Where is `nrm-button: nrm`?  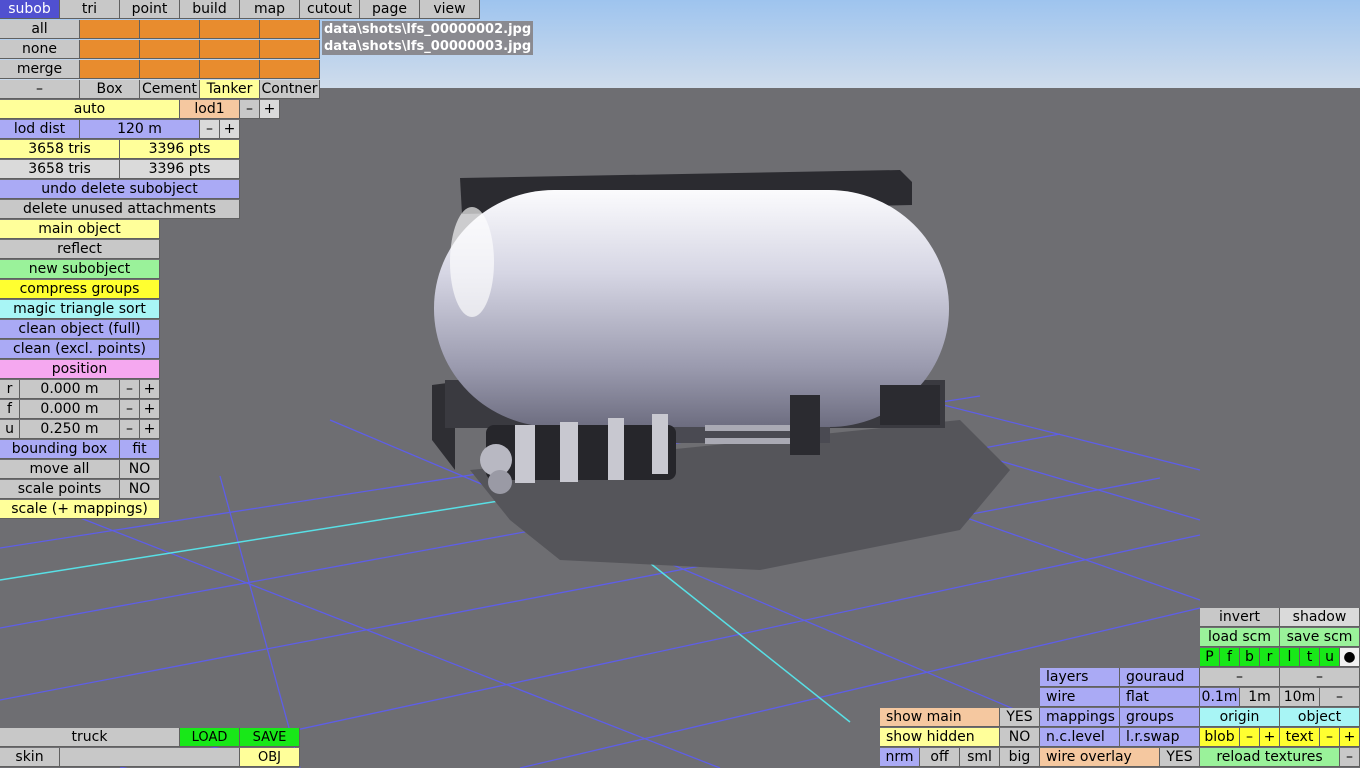
nrm-button: nrm is located at coordinates (900, 757).